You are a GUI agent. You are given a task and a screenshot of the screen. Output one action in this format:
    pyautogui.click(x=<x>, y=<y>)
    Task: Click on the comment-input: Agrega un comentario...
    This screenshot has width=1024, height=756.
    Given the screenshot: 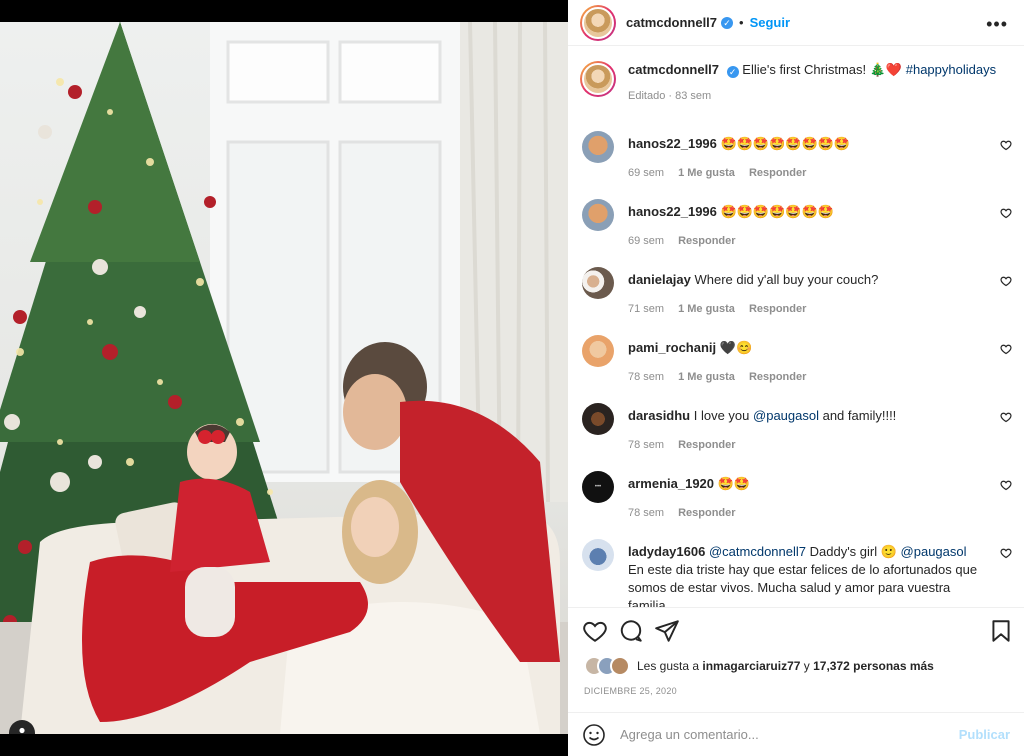 What is the action you would take?
    pyautogui.click(x=789, y=734)
    